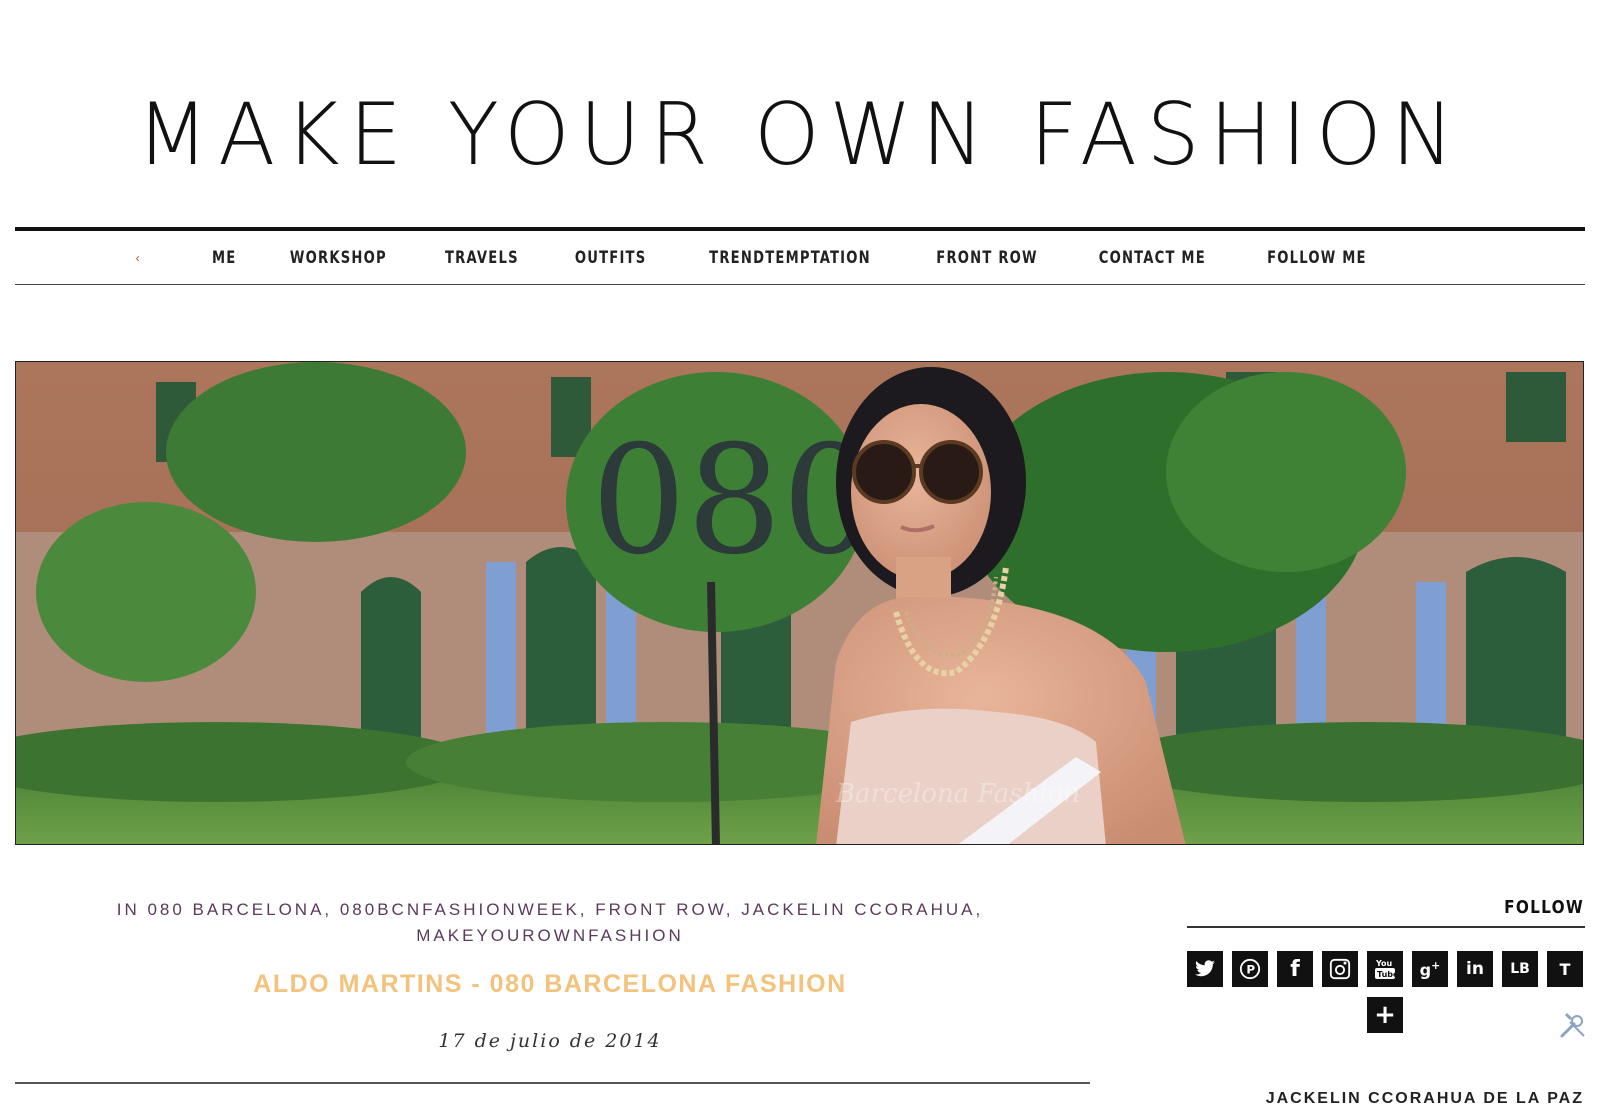  I want to click on twitter-icon, so click(1205, 969).